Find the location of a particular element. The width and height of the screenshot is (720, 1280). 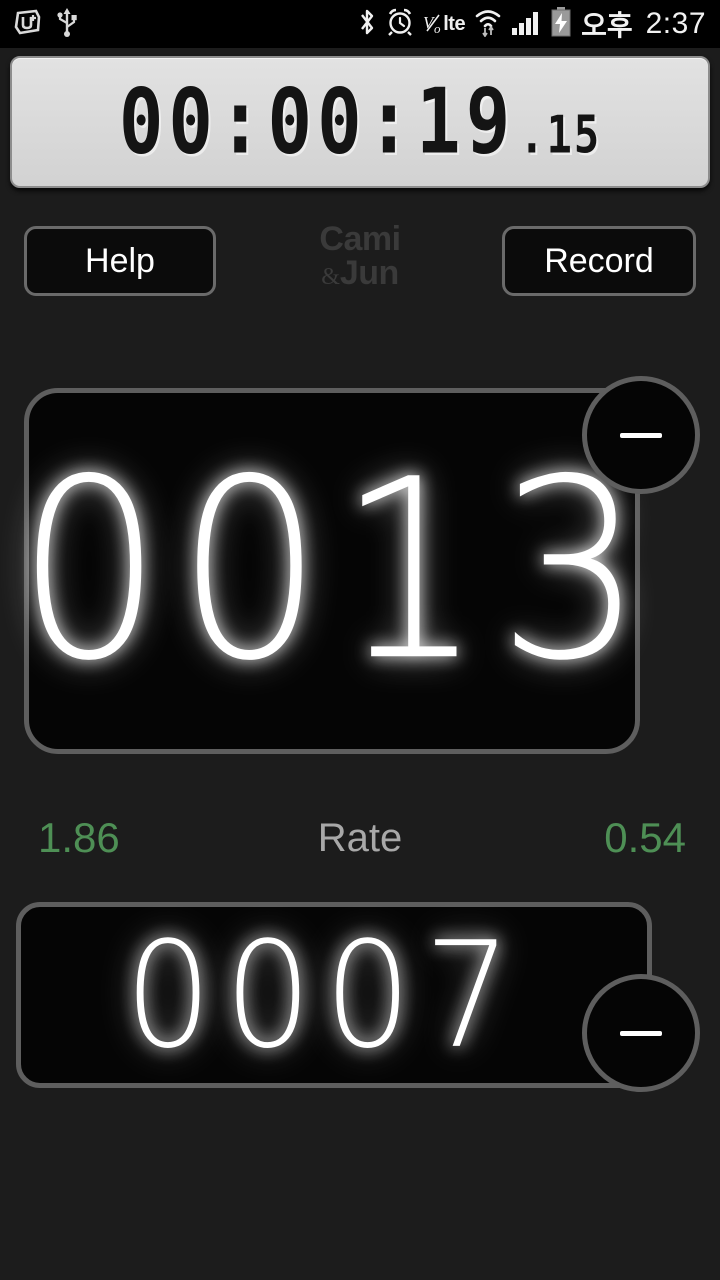

rate-left-value: 1.86 is located at coordinates (79, 837).